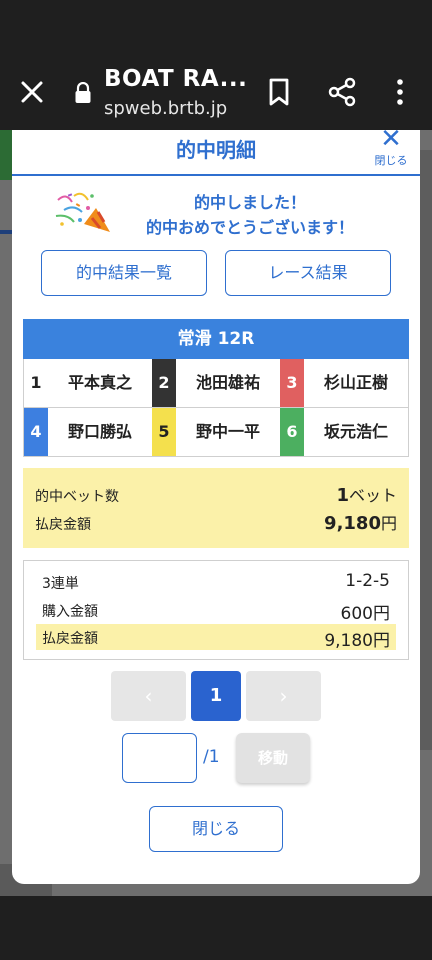  What do you see at coordinates (227, 431) in the screenshot?
I see `racer-name: 野中一平` at bounding box center [227, 431].